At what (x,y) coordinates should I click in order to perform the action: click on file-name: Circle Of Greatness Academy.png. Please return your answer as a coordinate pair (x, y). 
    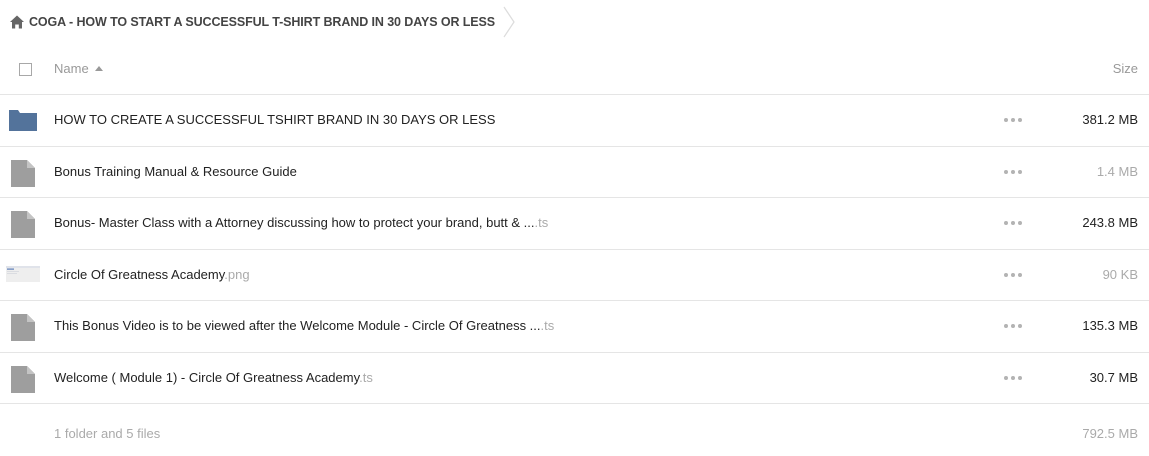
    Looking at the image, I should click on (152, 275).